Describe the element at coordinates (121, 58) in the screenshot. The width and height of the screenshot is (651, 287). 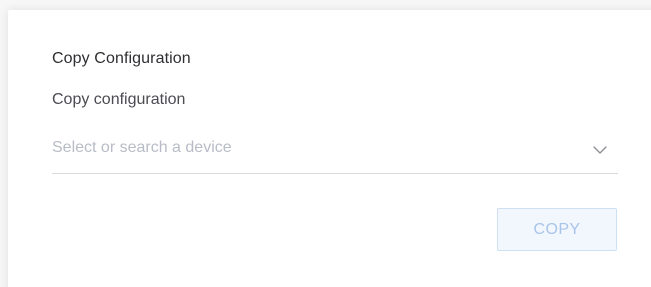
I see `panel-title: Copy Configuration` at that location.